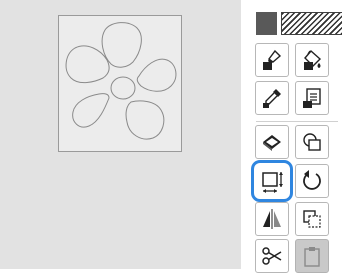  Describe the element at coordinates (87, 64) in the screenshot. I see `petal-left` at that location.